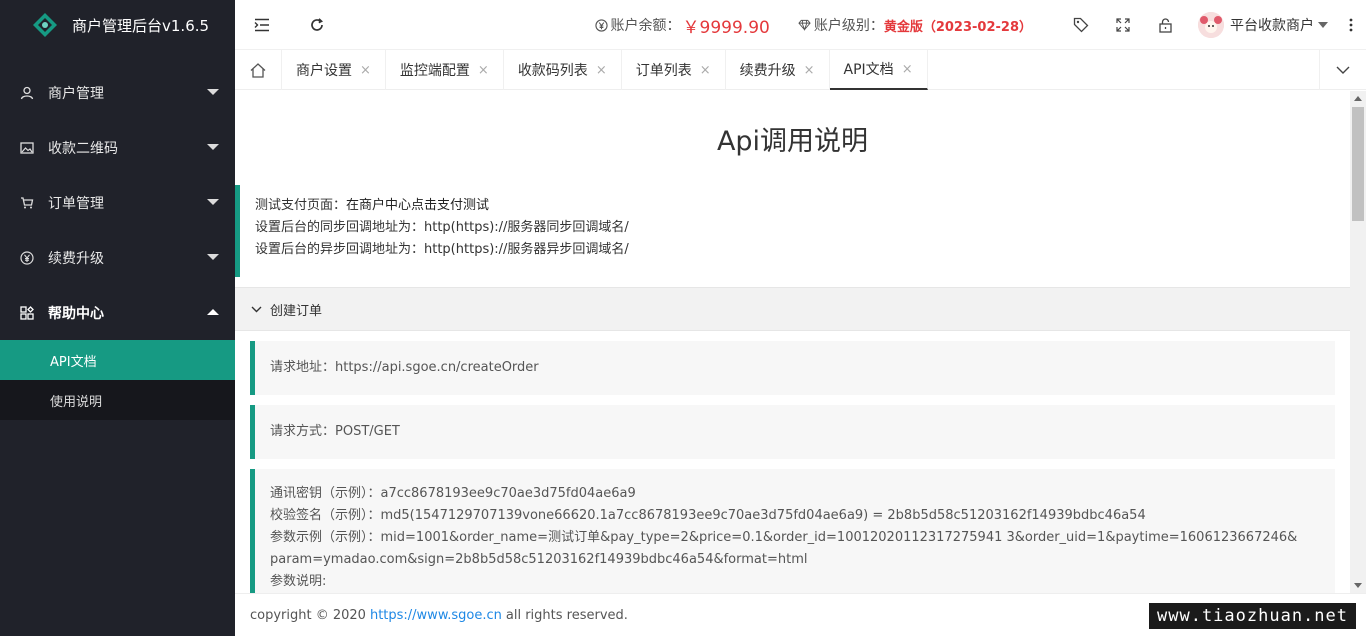 This screenshot has height=636, width=1366. I want to click on account-level: 账户级别： 黄金版（2023-02-28）, so click(915, 25).